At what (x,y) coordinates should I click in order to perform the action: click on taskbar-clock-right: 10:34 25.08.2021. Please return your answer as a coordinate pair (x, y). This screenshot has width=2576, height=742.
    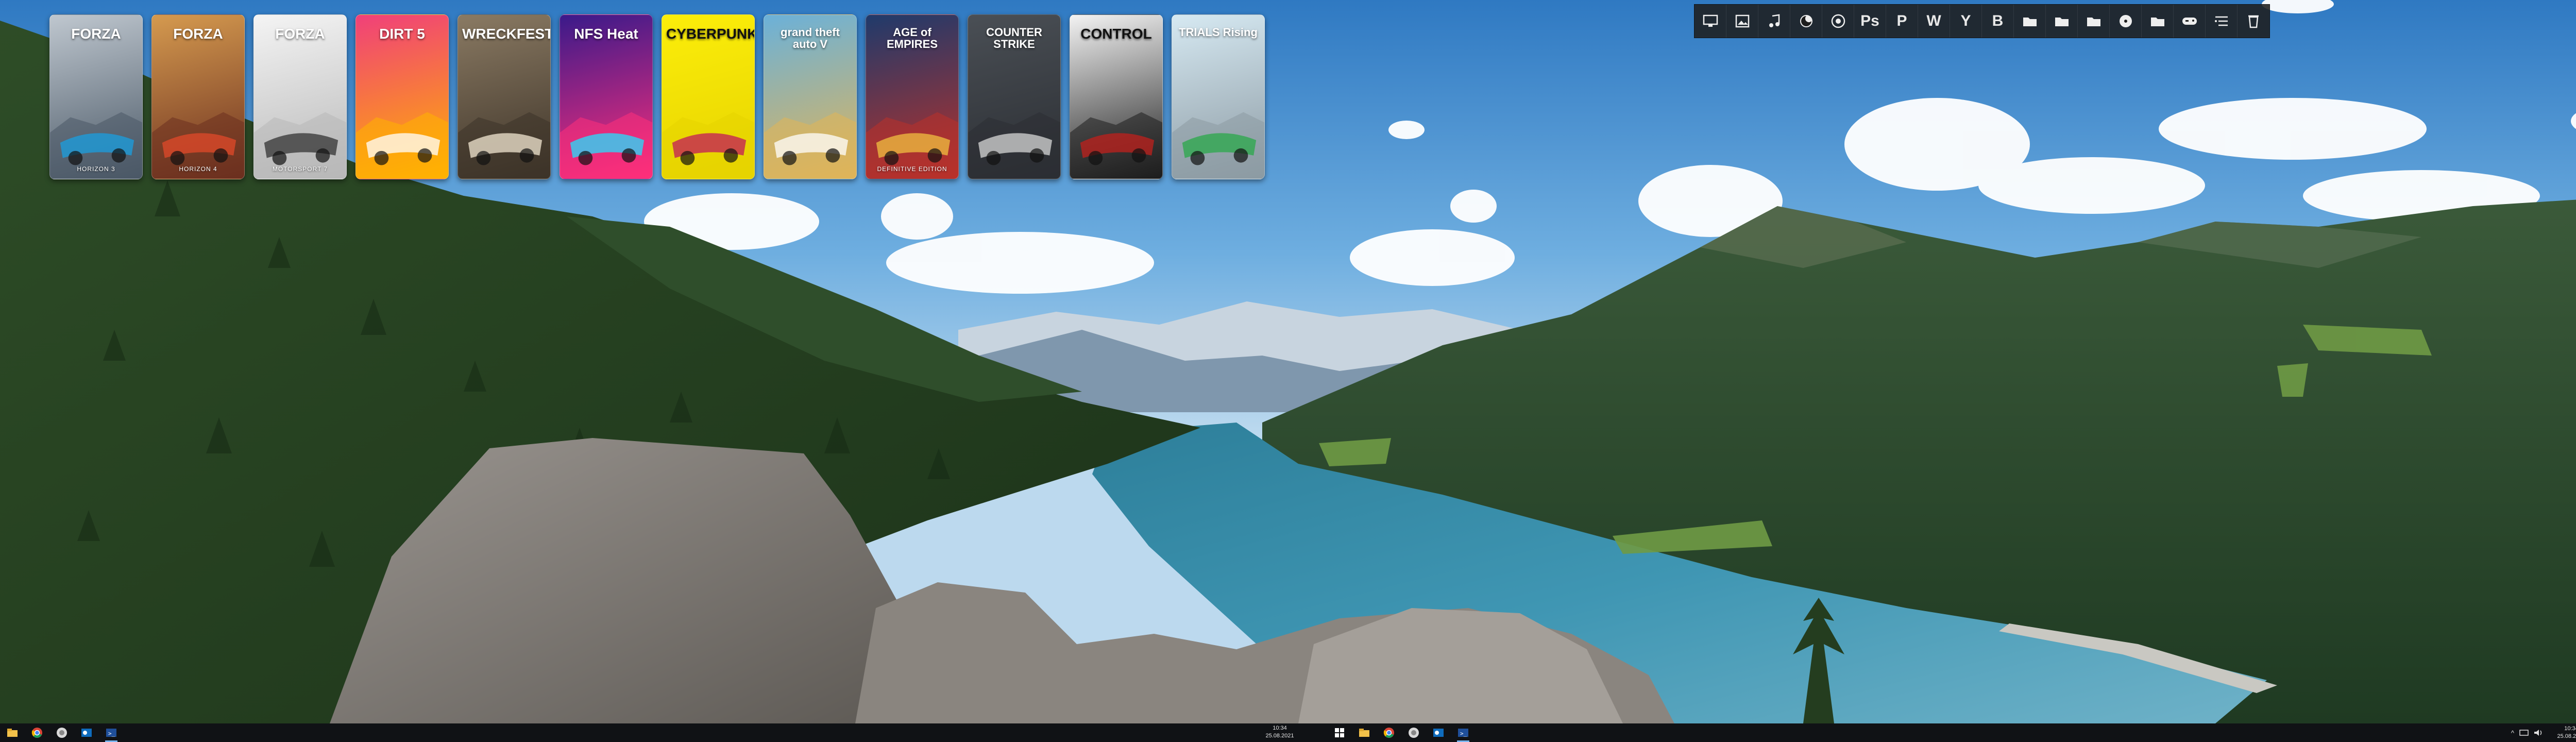
    Looking at the image, I should click on (2562, 732).